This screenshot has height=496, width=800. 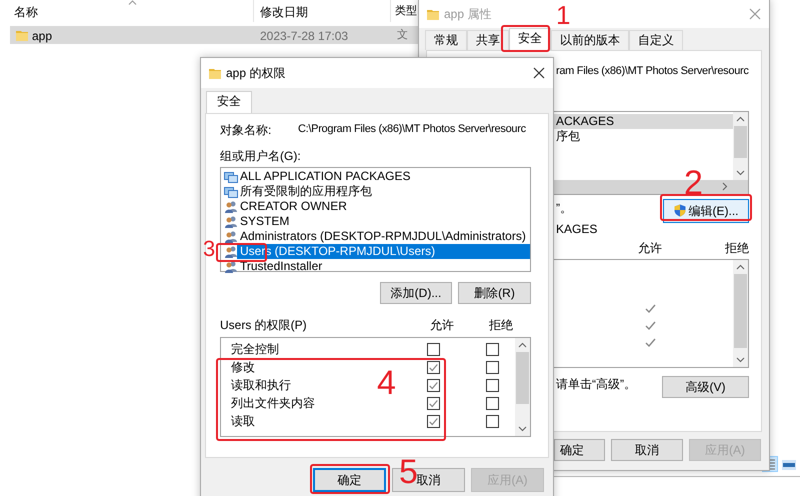 What do you see at coordinates (264, 325) in the screenshot?
I see `field-label: Users 的权限(P)` at bounding box center [264, 325].